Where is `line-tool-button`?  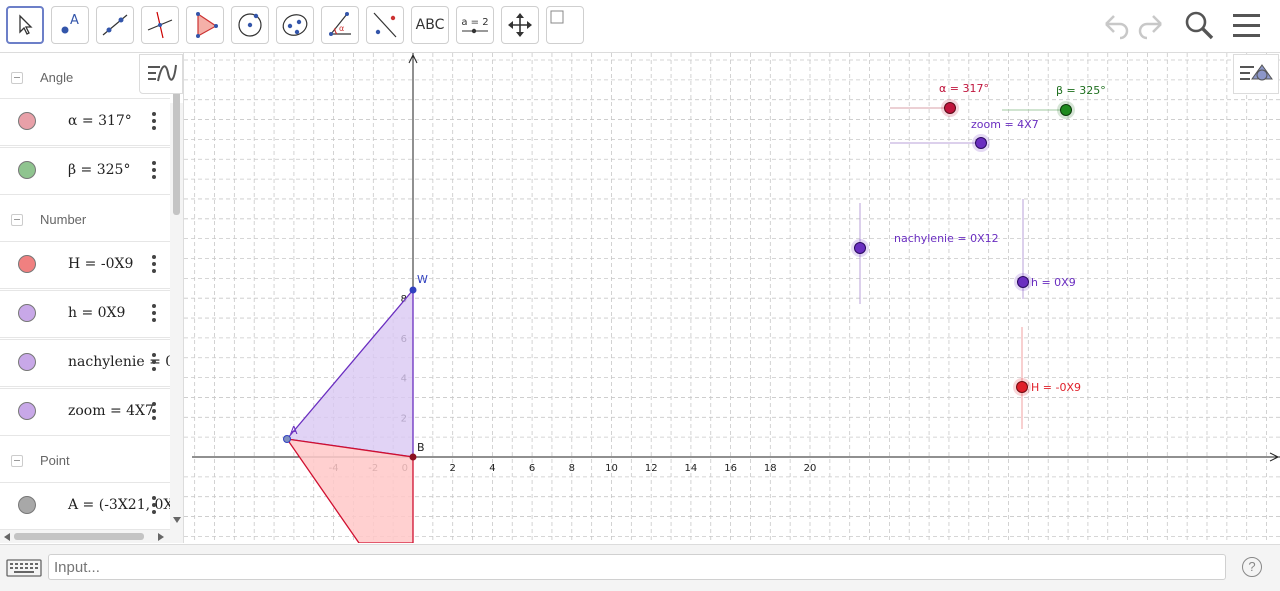 line-tool-button is located at coordinates (115, 25).